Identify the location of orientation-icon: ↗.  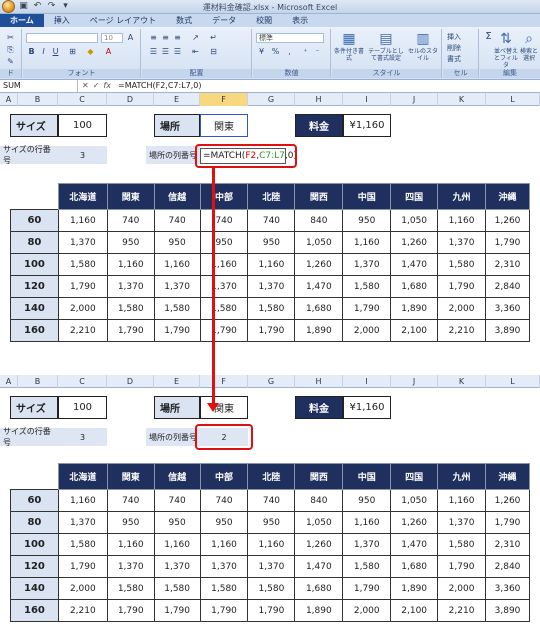
(195, 38).